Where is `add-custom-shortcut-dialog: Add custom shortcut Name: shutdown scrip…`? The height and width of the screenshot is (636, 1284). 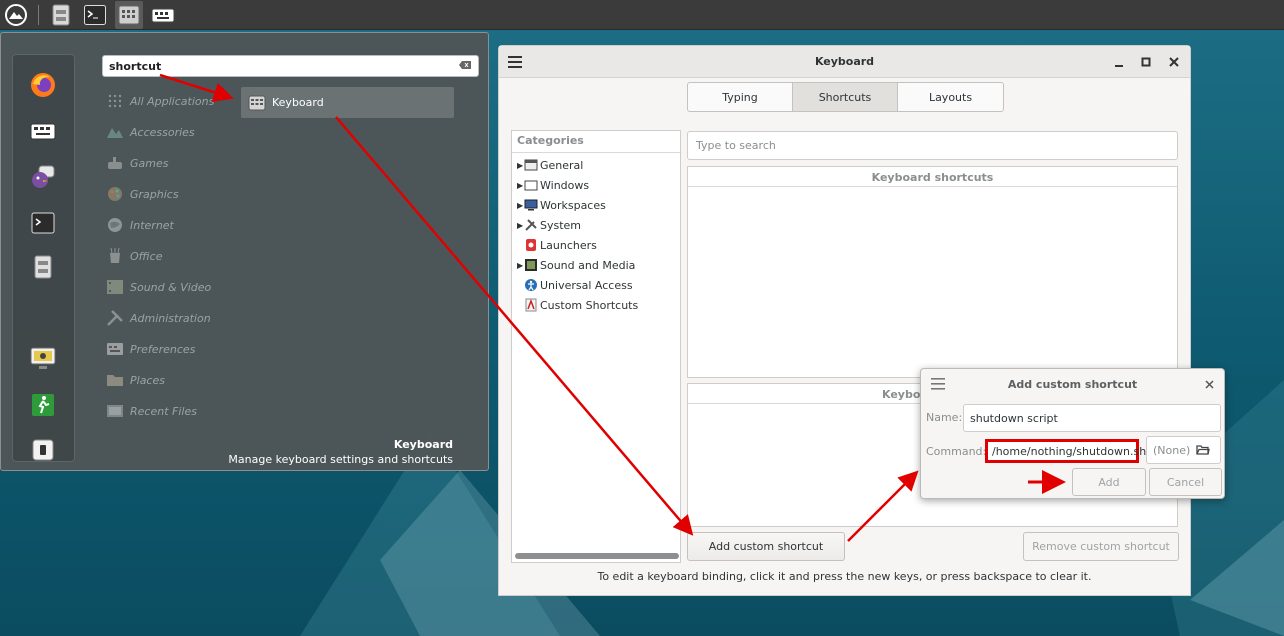 add-custom-shortcut-dialog: Add custom shortcut Name: shutdown scrip… is located at coordinates (1072, 433).